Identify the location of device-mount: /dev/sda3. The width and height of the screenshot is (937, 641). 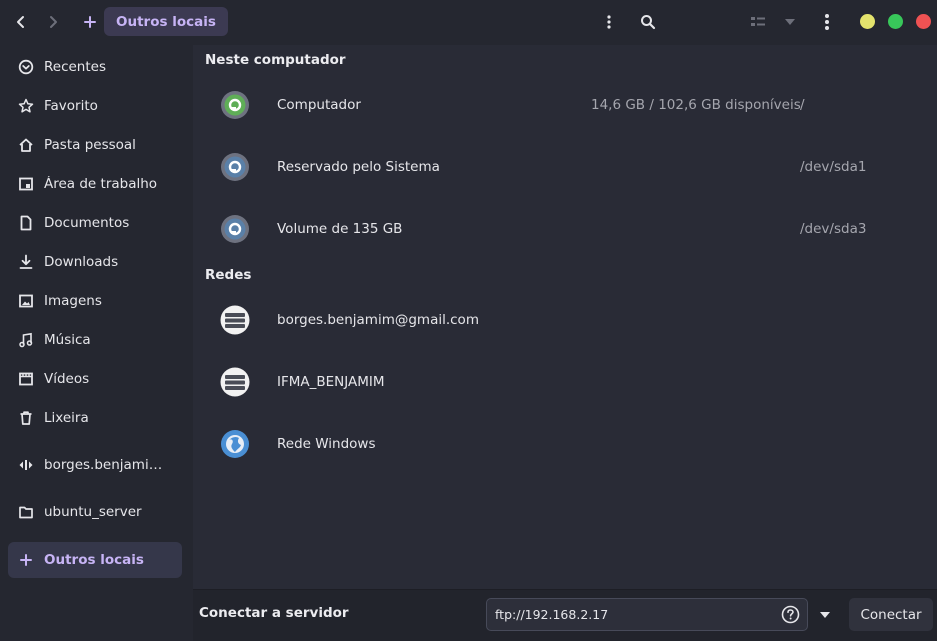
(833, 229).